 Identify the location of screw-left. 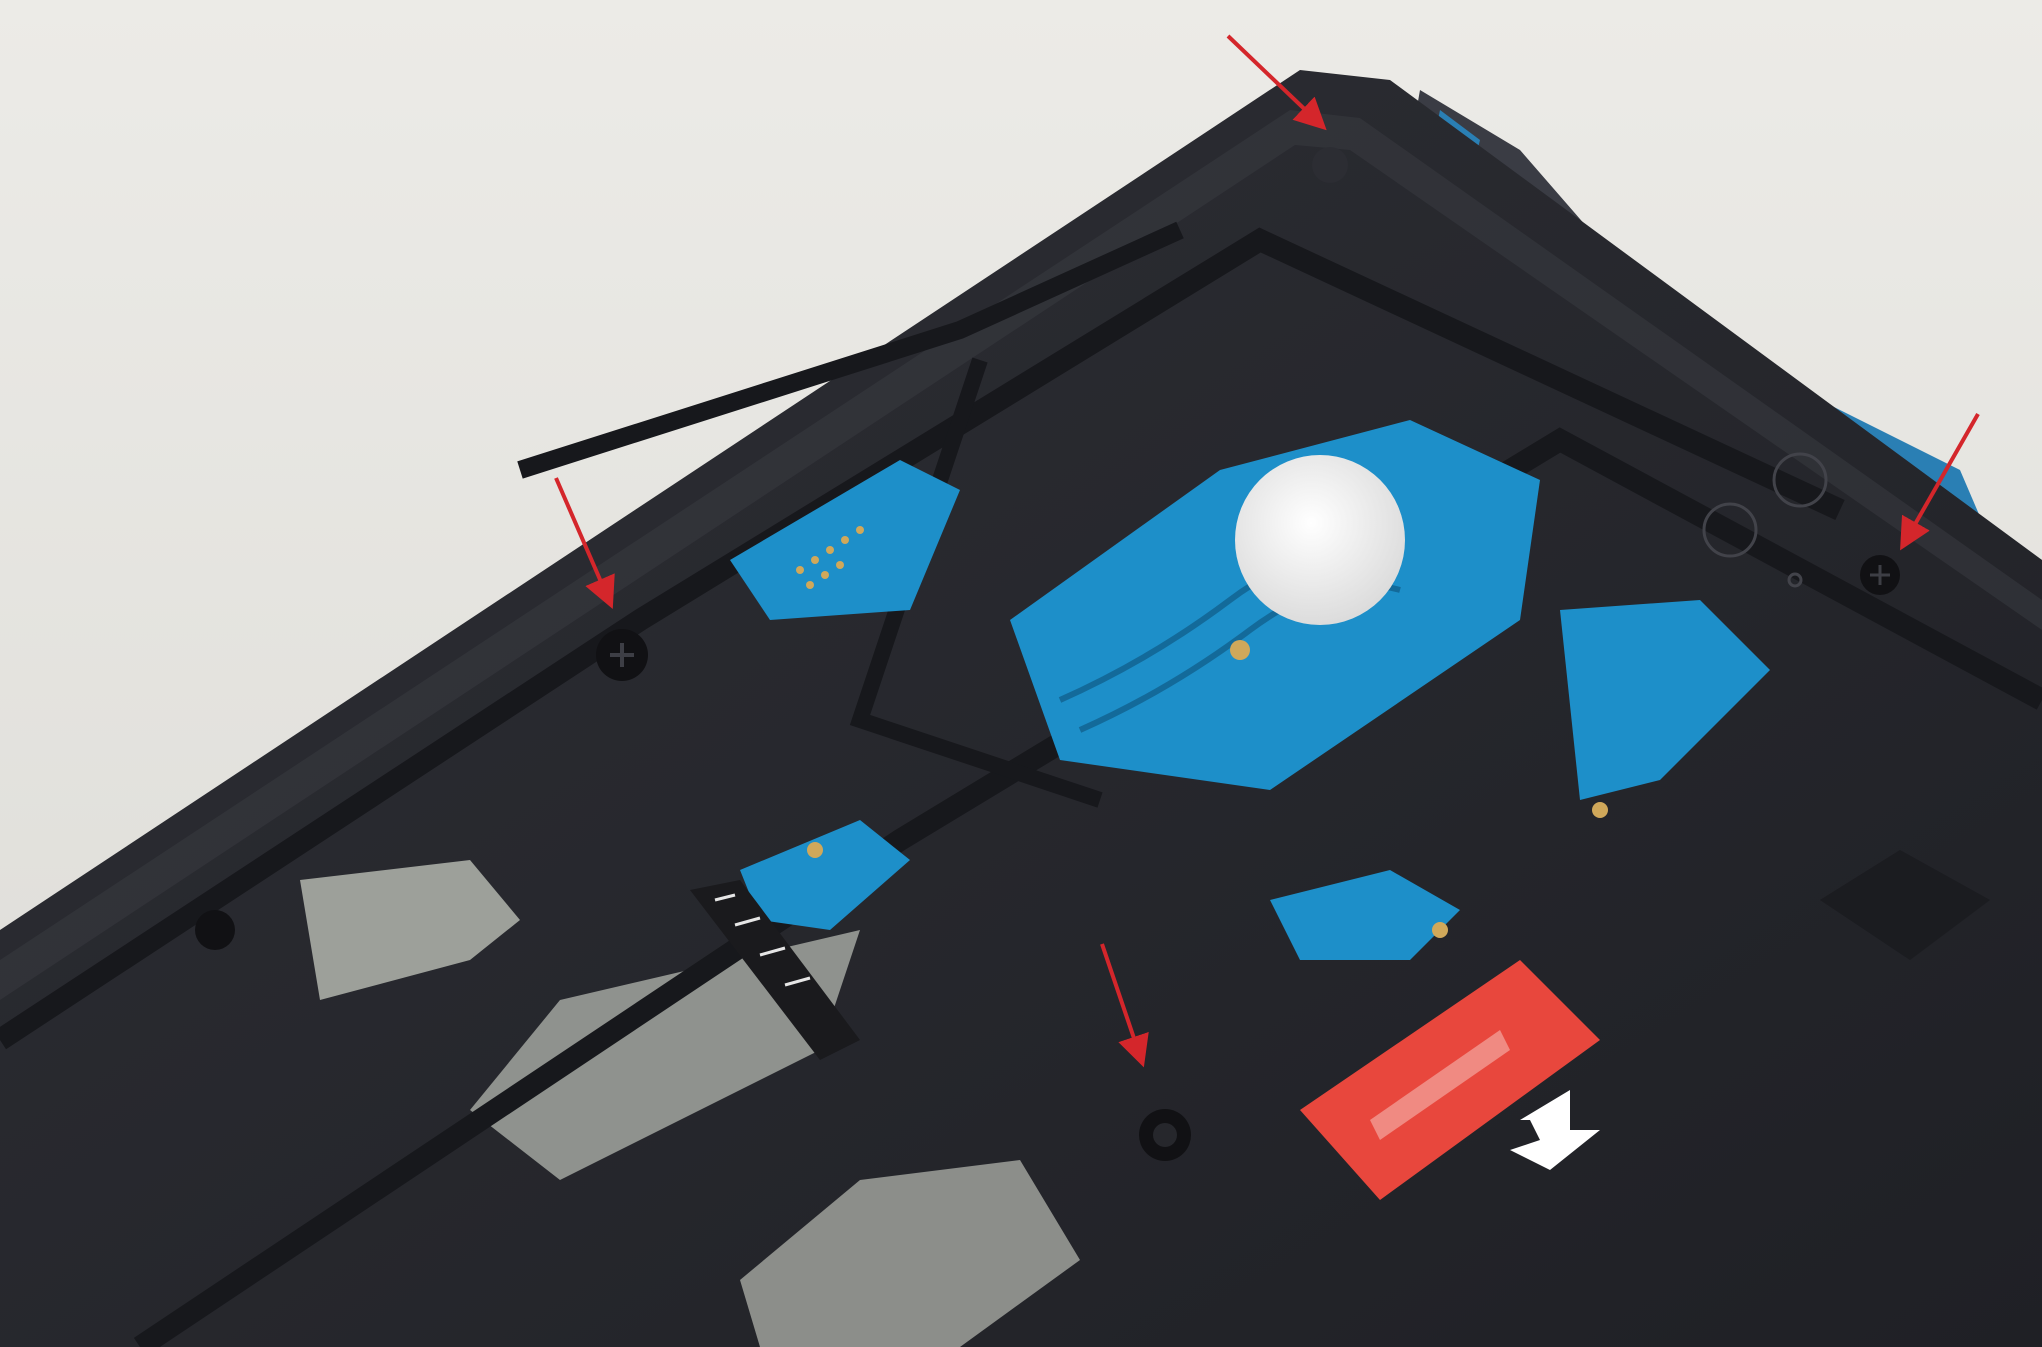
(622, 655).